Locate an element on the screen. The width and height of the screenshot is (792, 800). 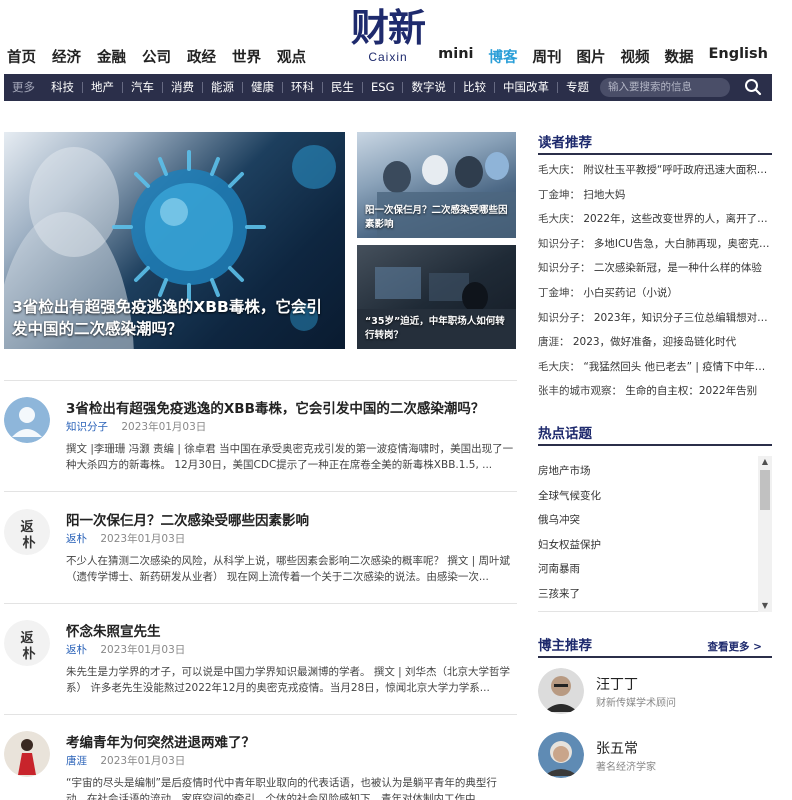
featured-side-caption-1: 阳一次保仨月？二次感染受哪些因素影响 is located at coordinates (436, 221).